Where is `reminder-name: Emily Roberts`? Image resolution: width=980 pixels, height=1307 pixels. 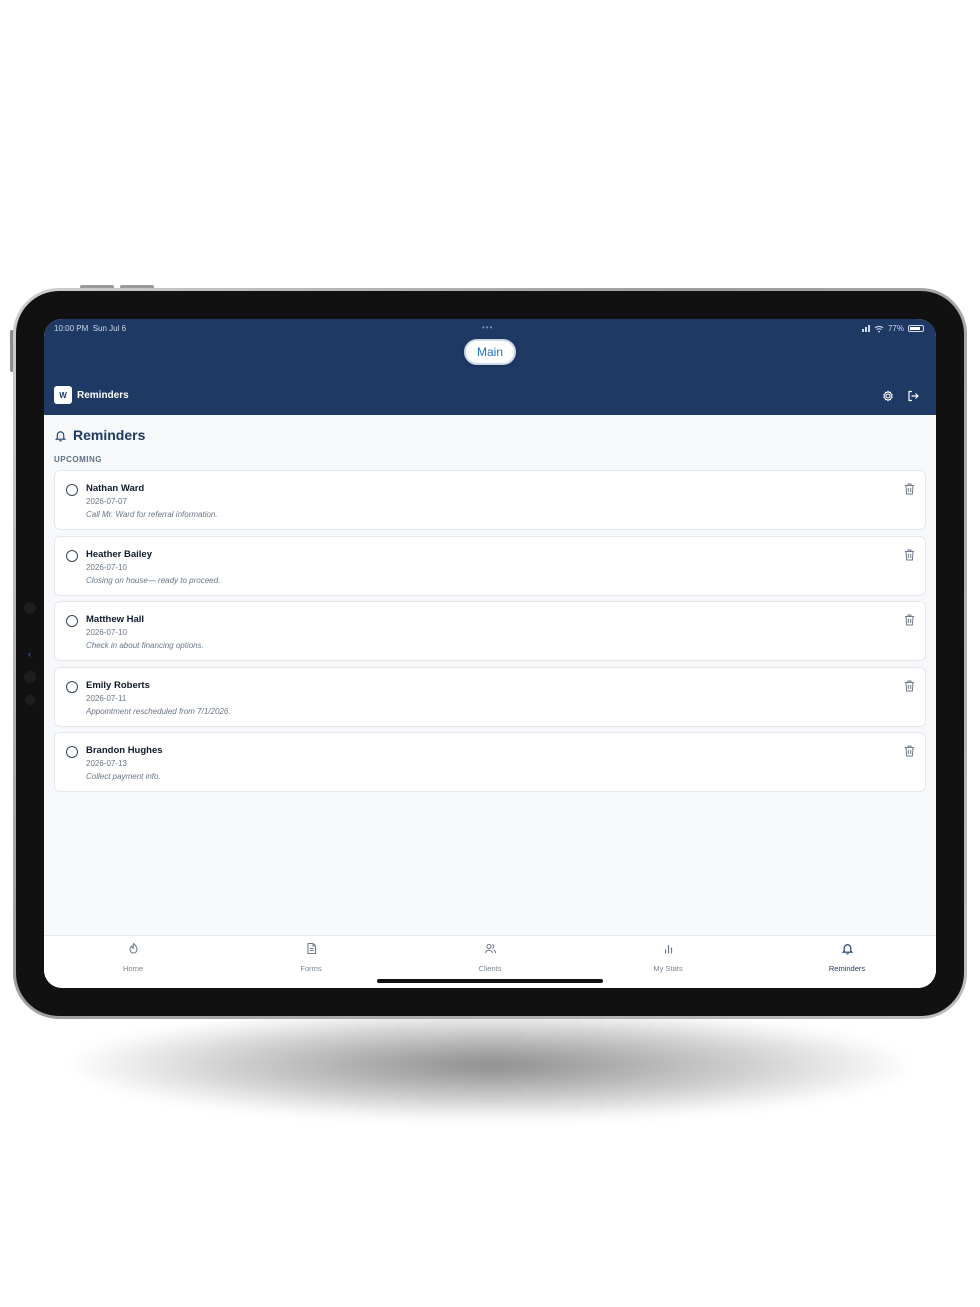
reminder-name: Emily Roberts is located at coordinates (118, 685).